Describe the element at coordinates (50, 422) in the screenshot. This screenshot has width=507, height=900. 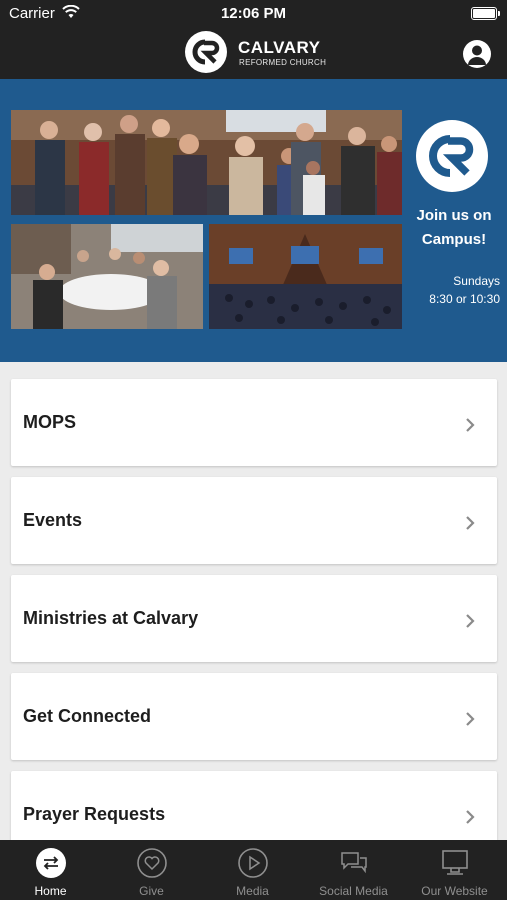
I see `menu-item-label: MOPS` at that location.